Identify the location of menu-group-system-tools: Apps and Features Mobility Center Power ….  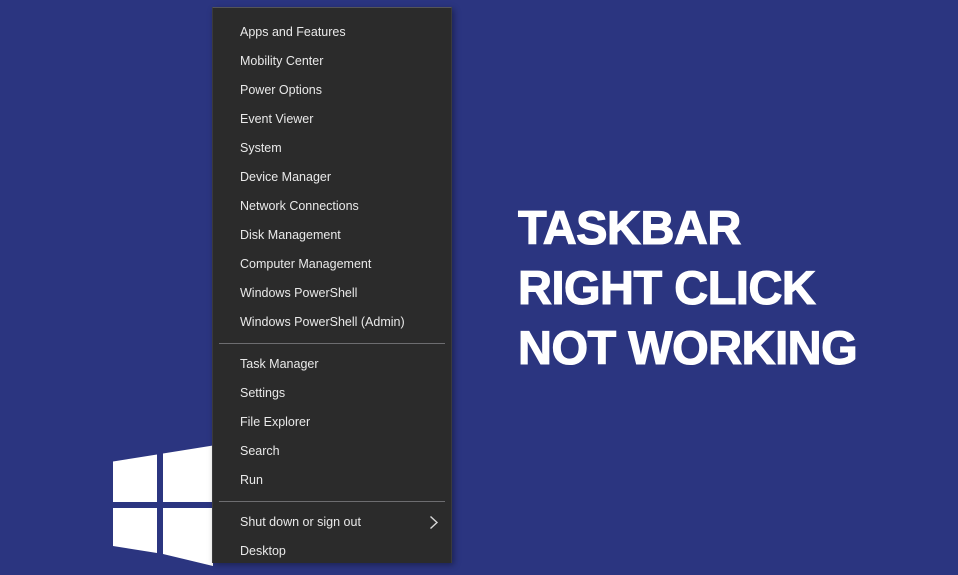
(332, 172).